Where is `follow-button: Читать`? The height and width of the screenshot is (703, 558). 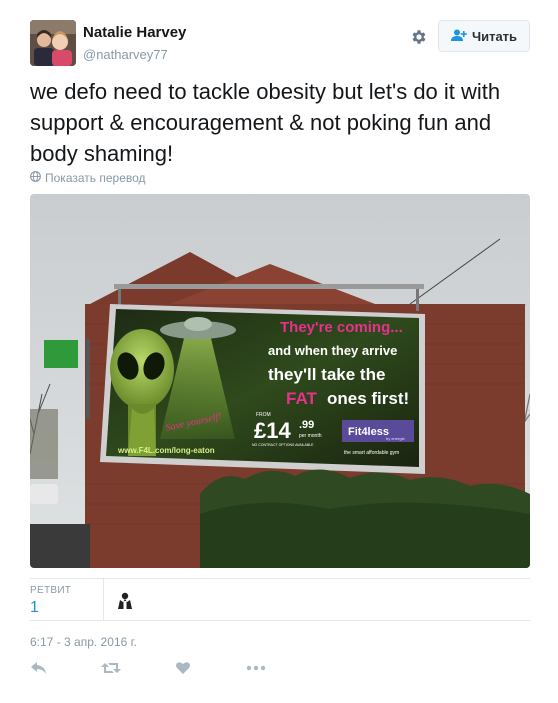 follow-button: Читать is located at coordinates (484, 36).